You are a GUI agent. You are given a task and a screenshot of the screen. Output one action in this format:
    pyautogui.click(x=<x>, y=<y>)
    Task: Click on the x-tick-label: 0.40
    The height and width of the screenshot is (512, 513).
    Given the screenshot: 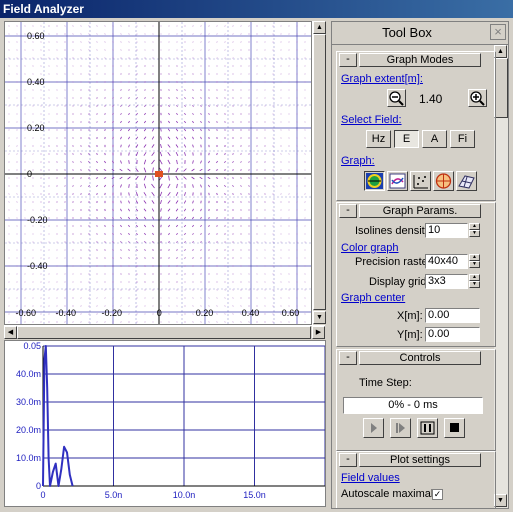 What is the action you would take?
    pyautogui.click(x=251, y=313)
    